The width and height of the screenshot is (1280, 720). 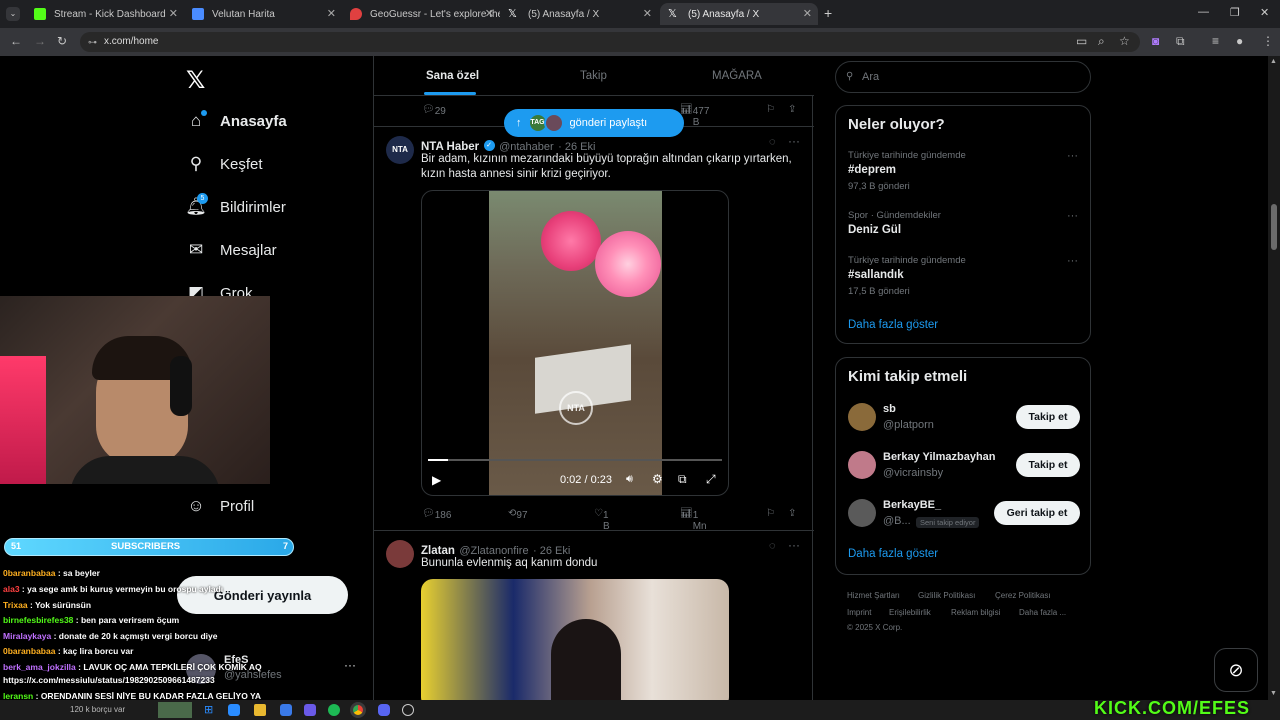 What do you see at coordinates (1124, 41) in the screenshot?
I see `bookmark-star-icon: ☆` at bounding box center [1124, 41].